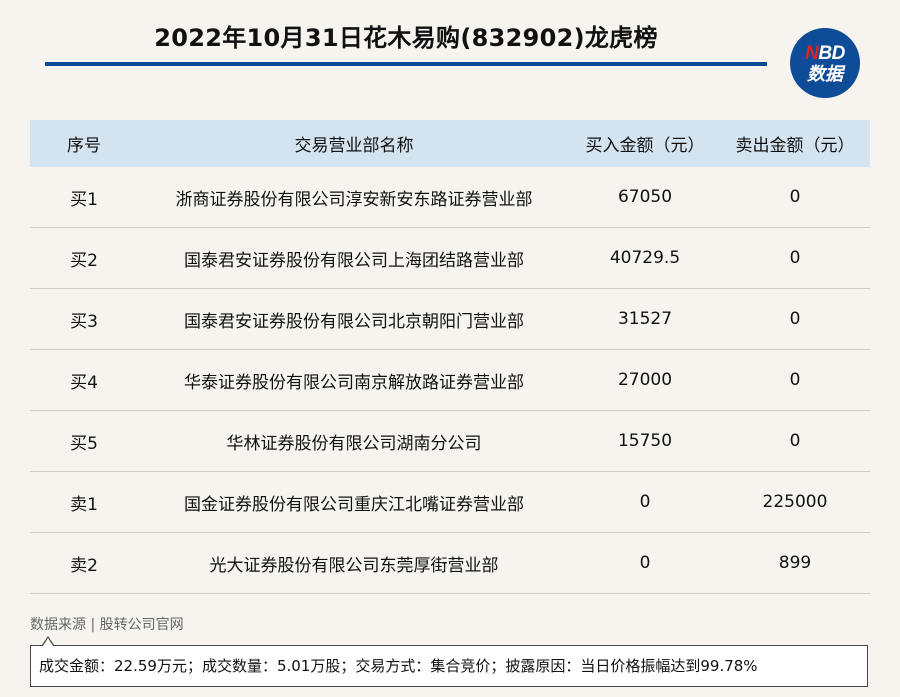 The height and width of the screenshot is (697, 900). What do you see at coordinates (48, 642) in the screenshot?
I see `callout-pointer-fill` at bounding box center [48, 642].